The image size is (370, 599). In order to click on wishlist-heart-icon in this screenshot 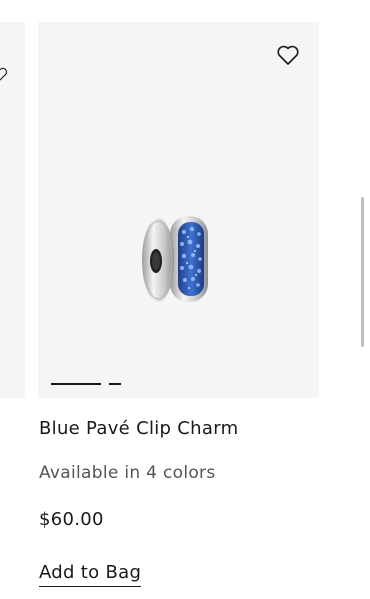, I will do `click(288, 55)`.